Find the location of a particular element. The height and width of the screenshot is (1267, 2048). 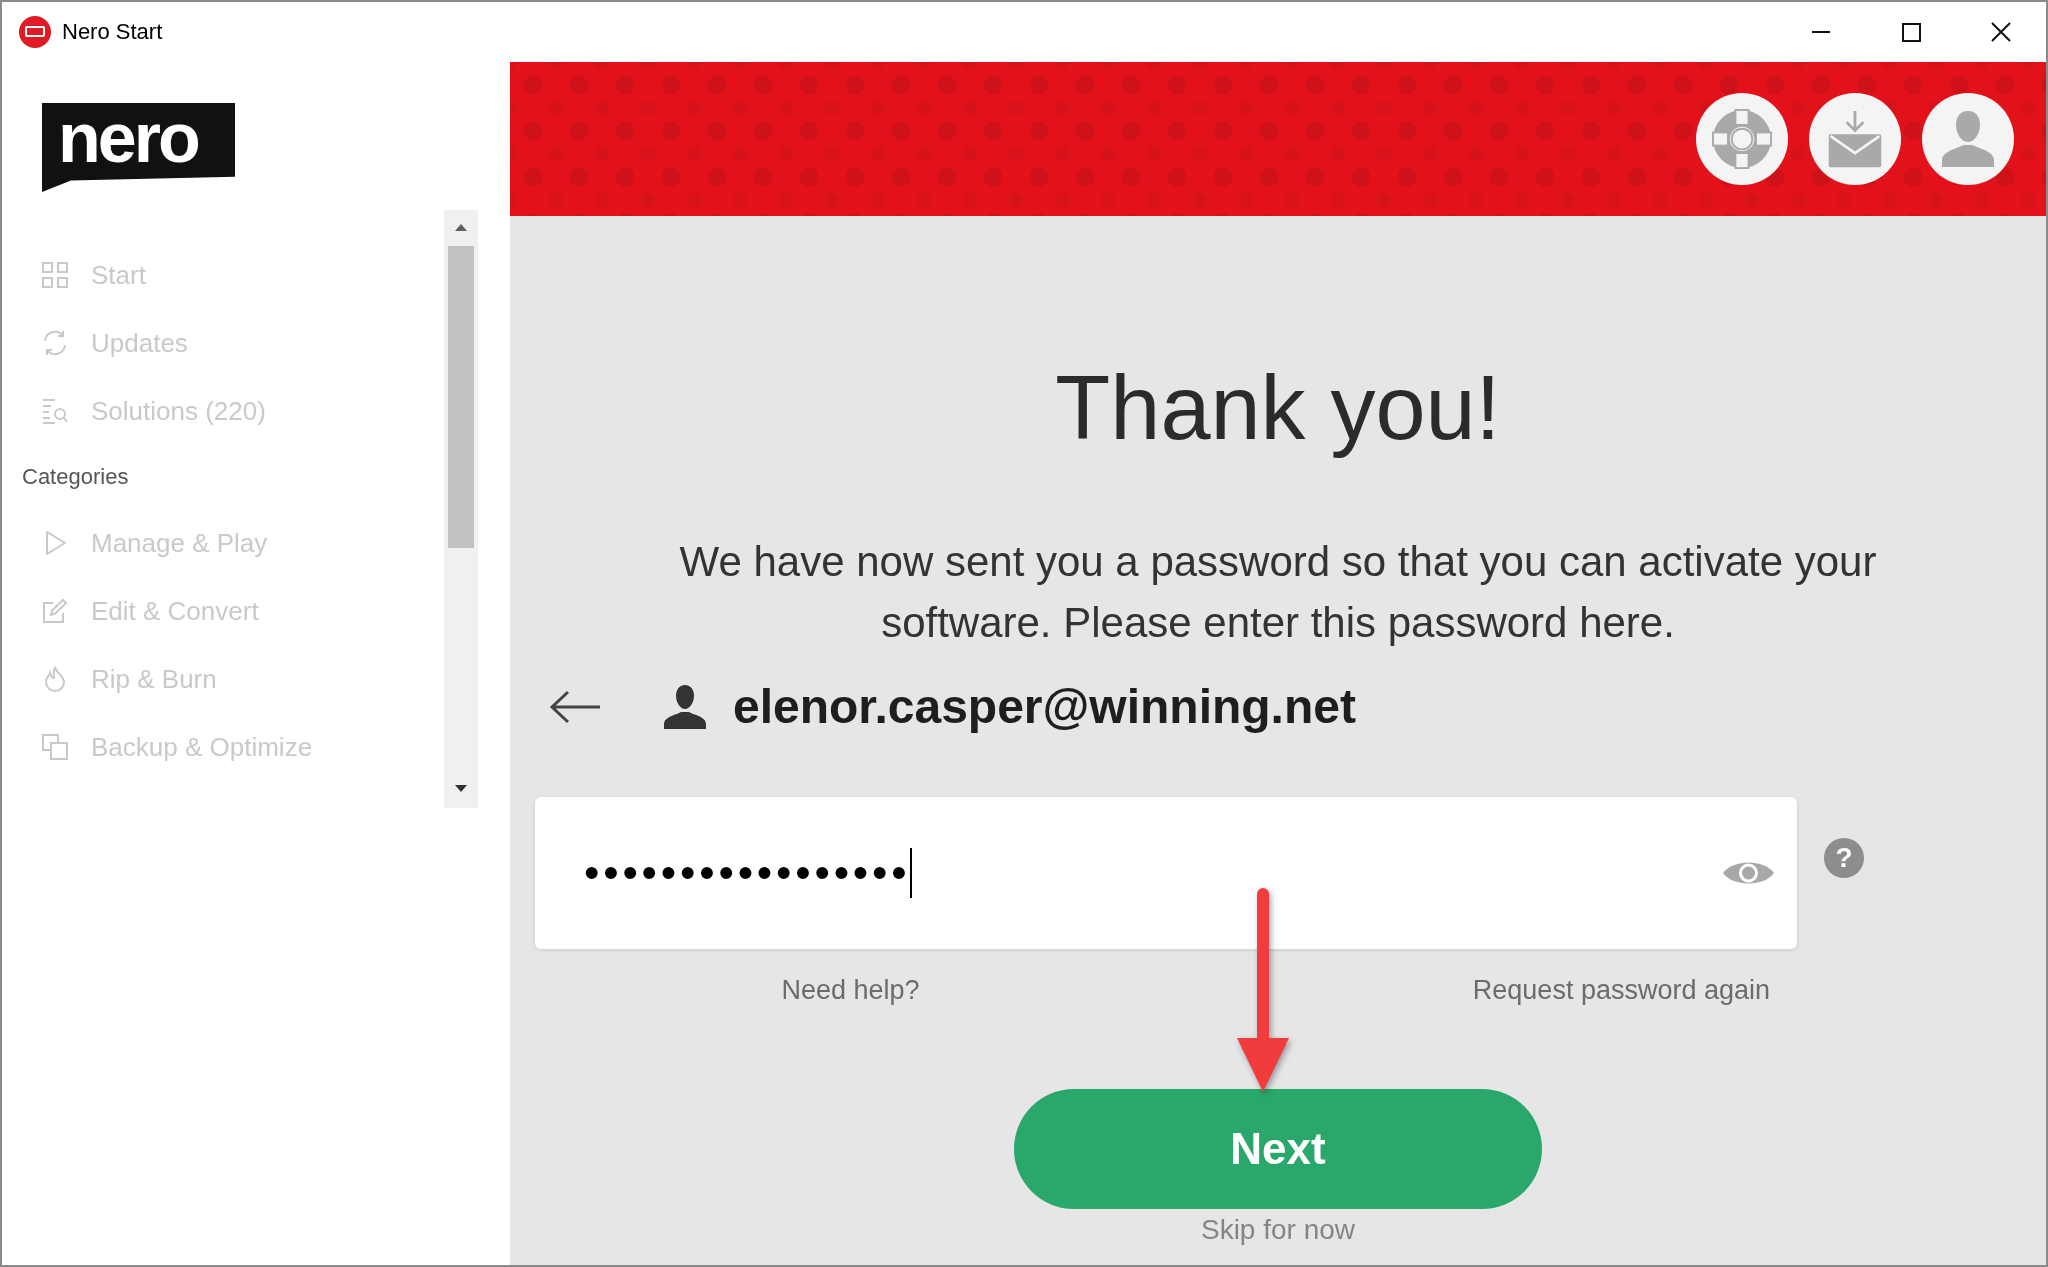

account-button is located at coordinates (1968, 139).